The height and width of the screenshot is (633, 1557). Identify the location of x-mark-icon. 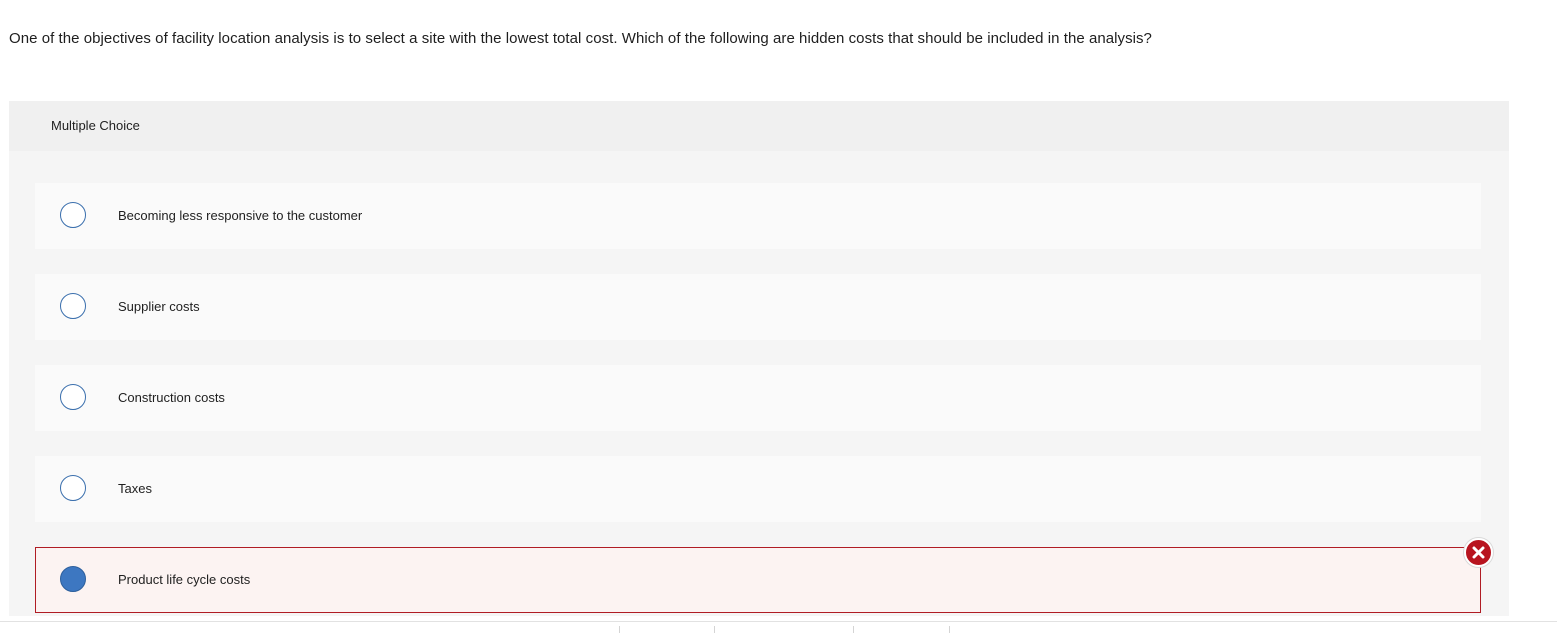
(1478, 552).